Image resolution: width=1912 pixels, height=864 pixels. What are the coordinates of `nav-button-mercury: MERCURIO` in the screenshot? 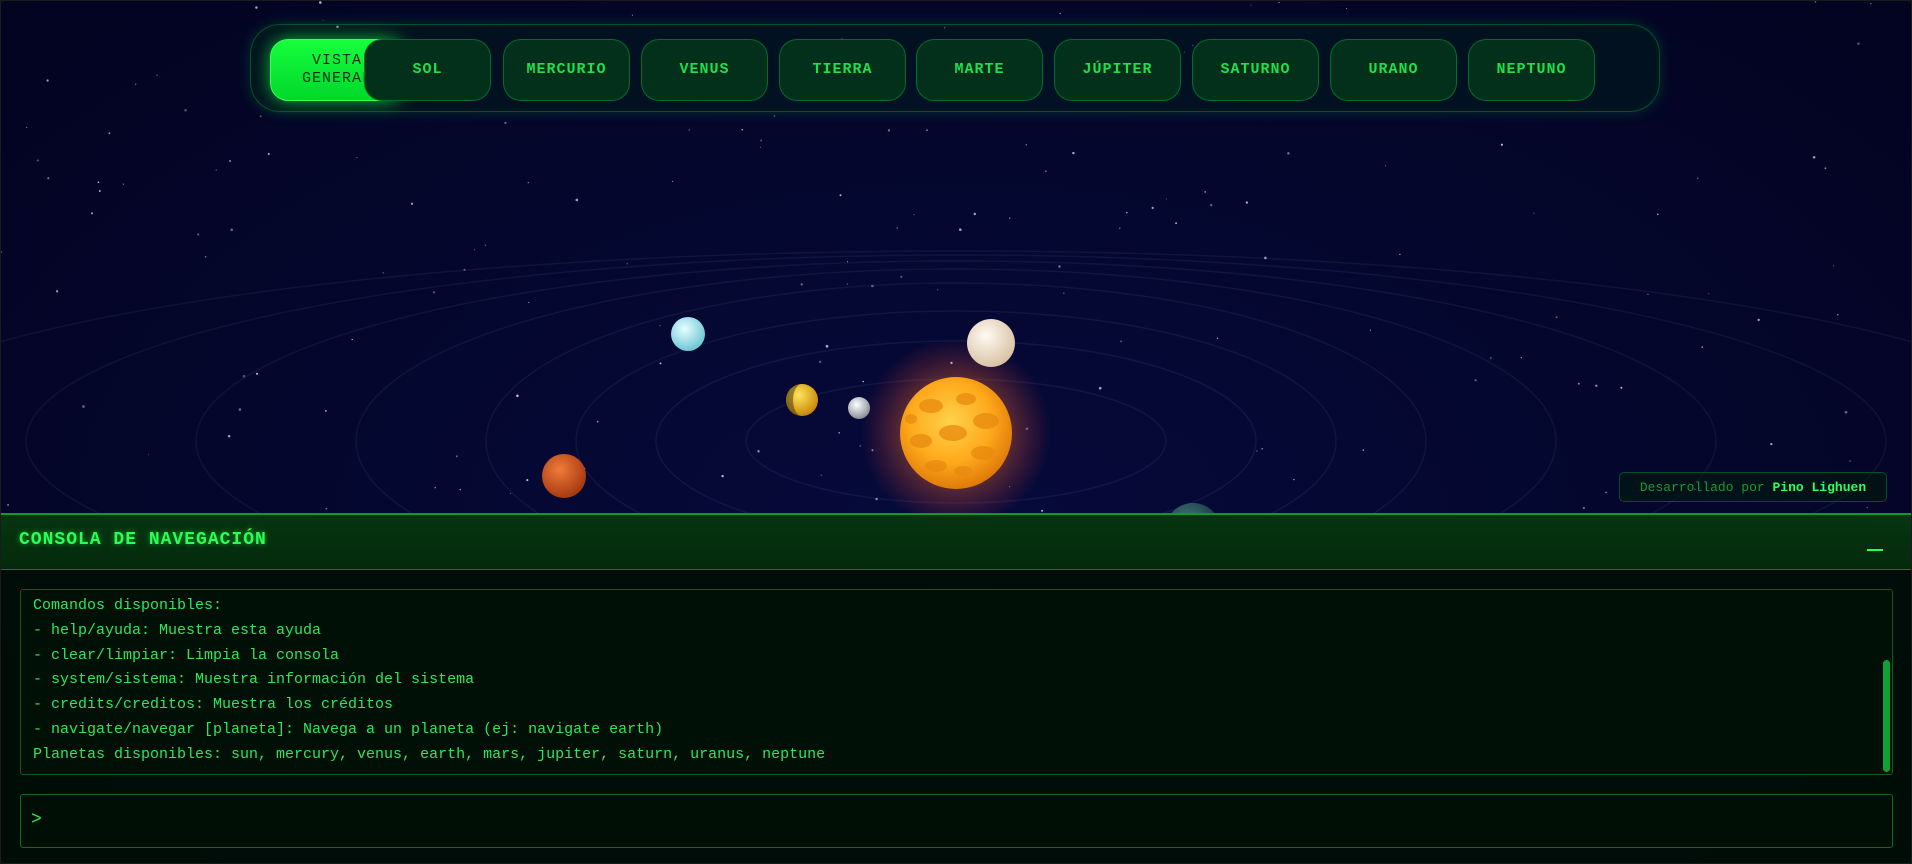 It's located at (566, 70).